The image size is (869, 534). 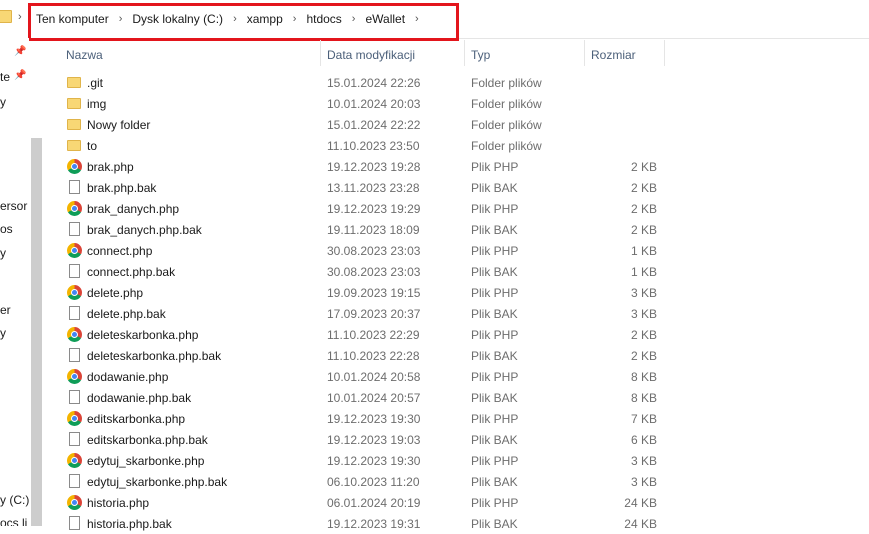 What do you see at coordinates (120, 251) in the screenshot?
I see `file-name: connect.php` at bounding box center [120, 251].